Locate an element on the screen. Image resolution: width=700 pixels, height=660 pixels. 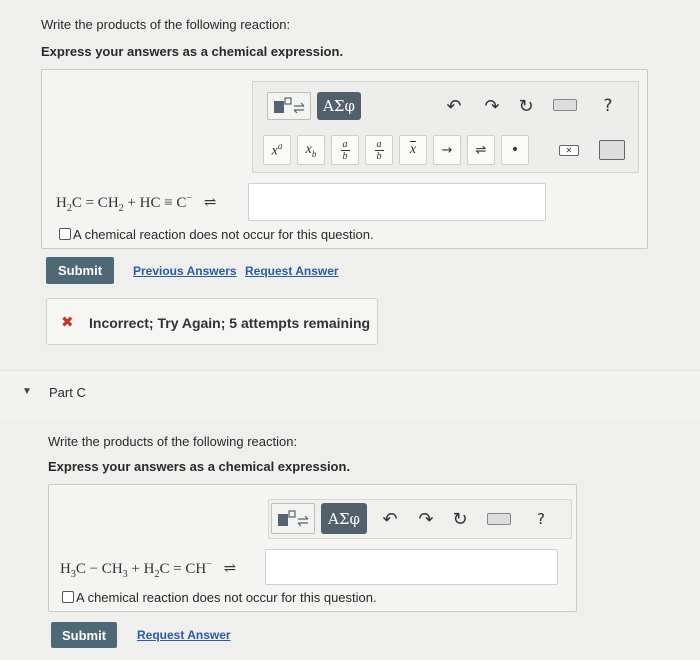
equilibrium-arrow-button: ⇌ is located at coordinates (481, 150).